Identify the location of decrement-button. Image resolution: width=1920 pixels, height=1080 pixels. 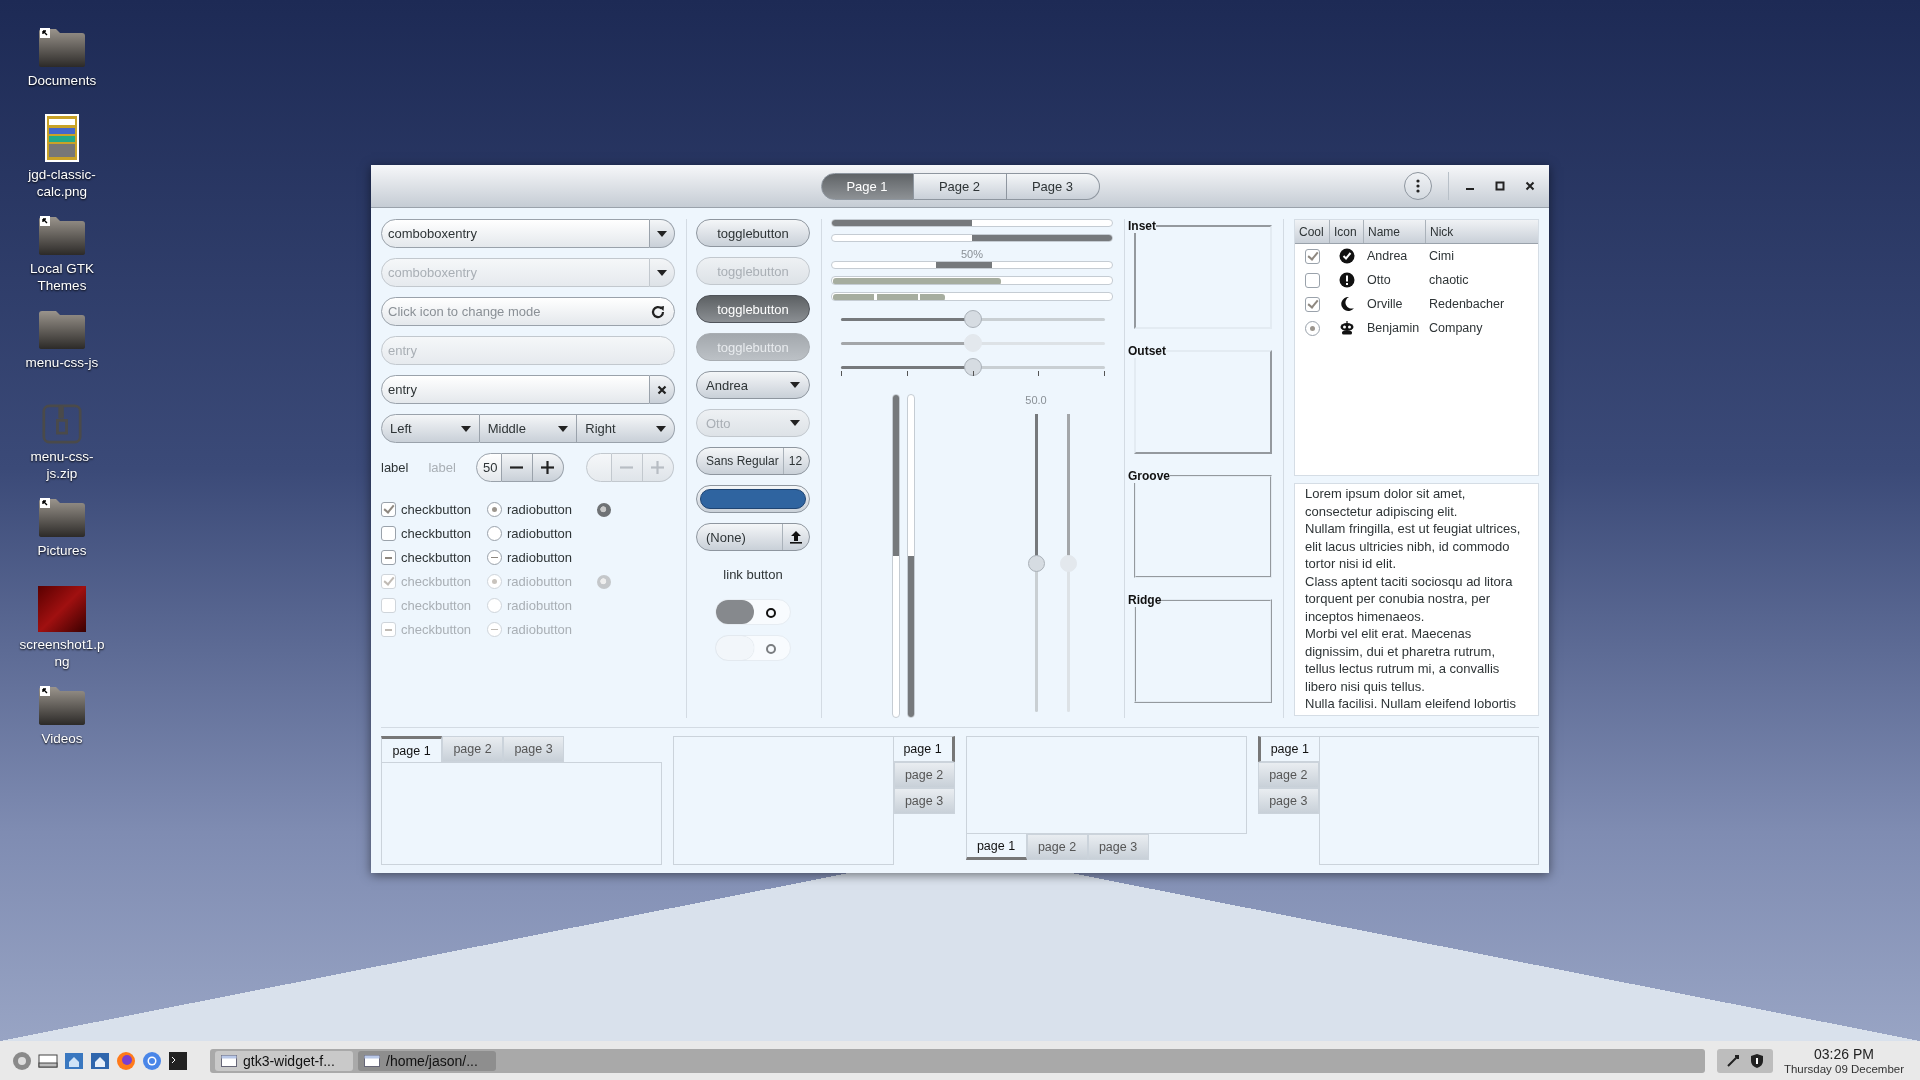
(517, 467).